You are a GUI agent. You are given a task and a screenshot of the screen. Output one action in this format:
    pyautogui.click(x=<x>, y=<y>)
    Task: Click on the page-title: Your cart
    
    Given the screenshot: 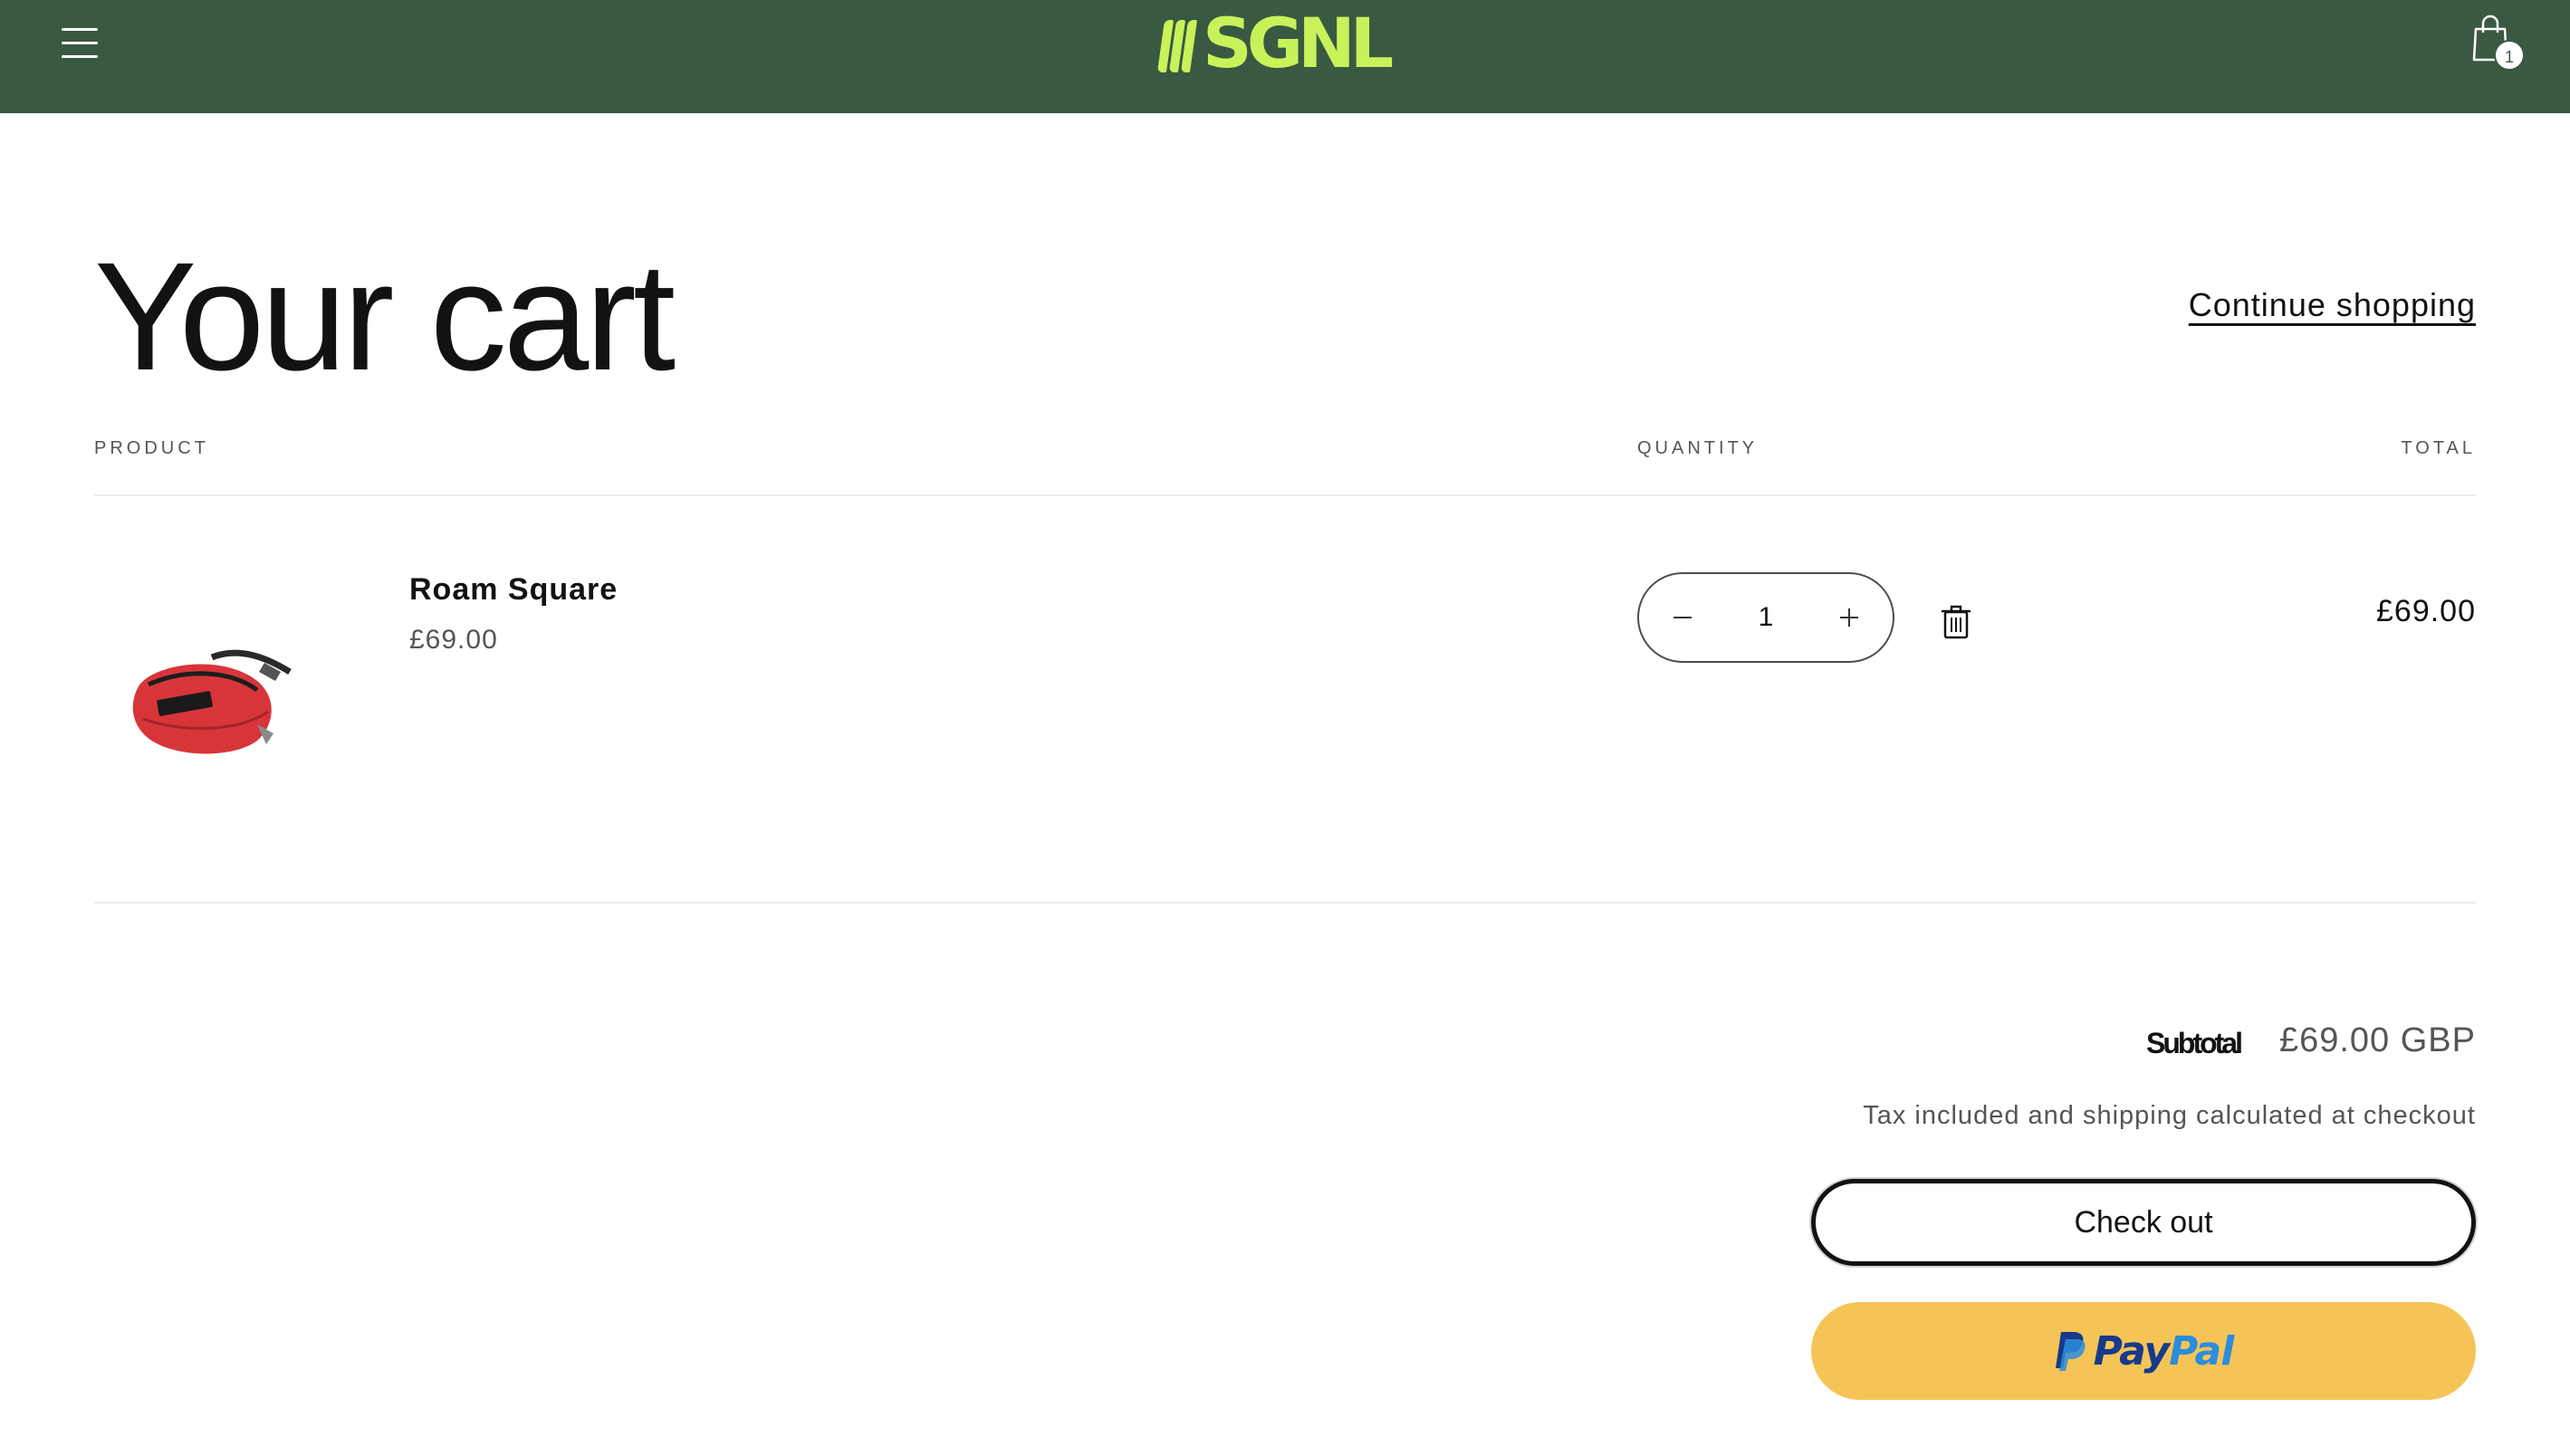 What is the action you would take?
    pyautogui.click(x=385, y=317)
    